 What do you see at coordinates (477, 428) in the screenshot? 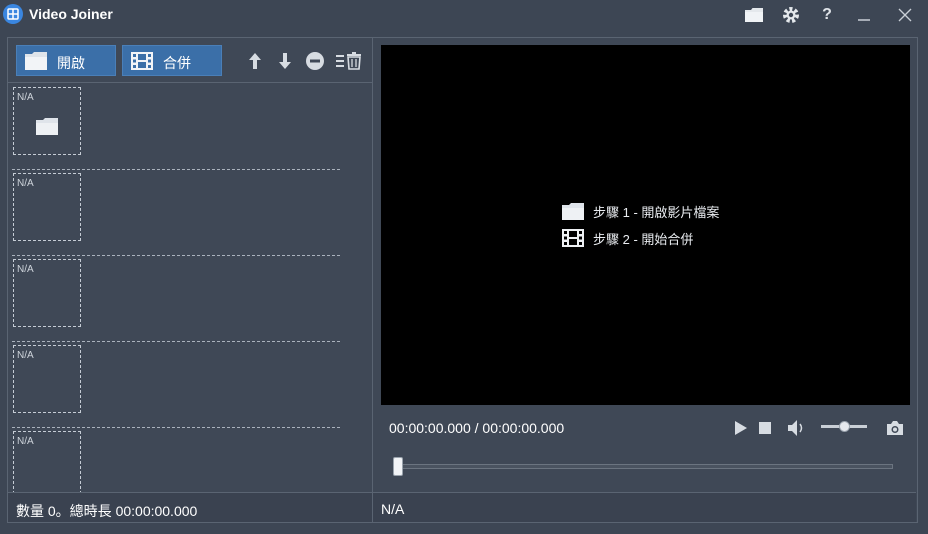
I see `time-display: 00:00:00.000 / 00:00:00.000` at bounding box center [477, 428].